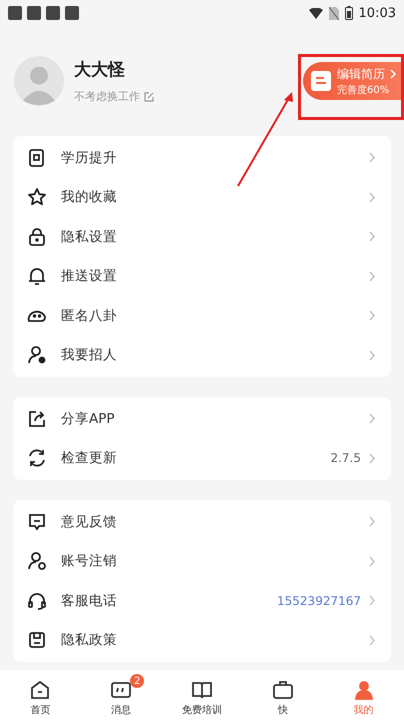  I want to click on lock-icon, so click(37, 236).